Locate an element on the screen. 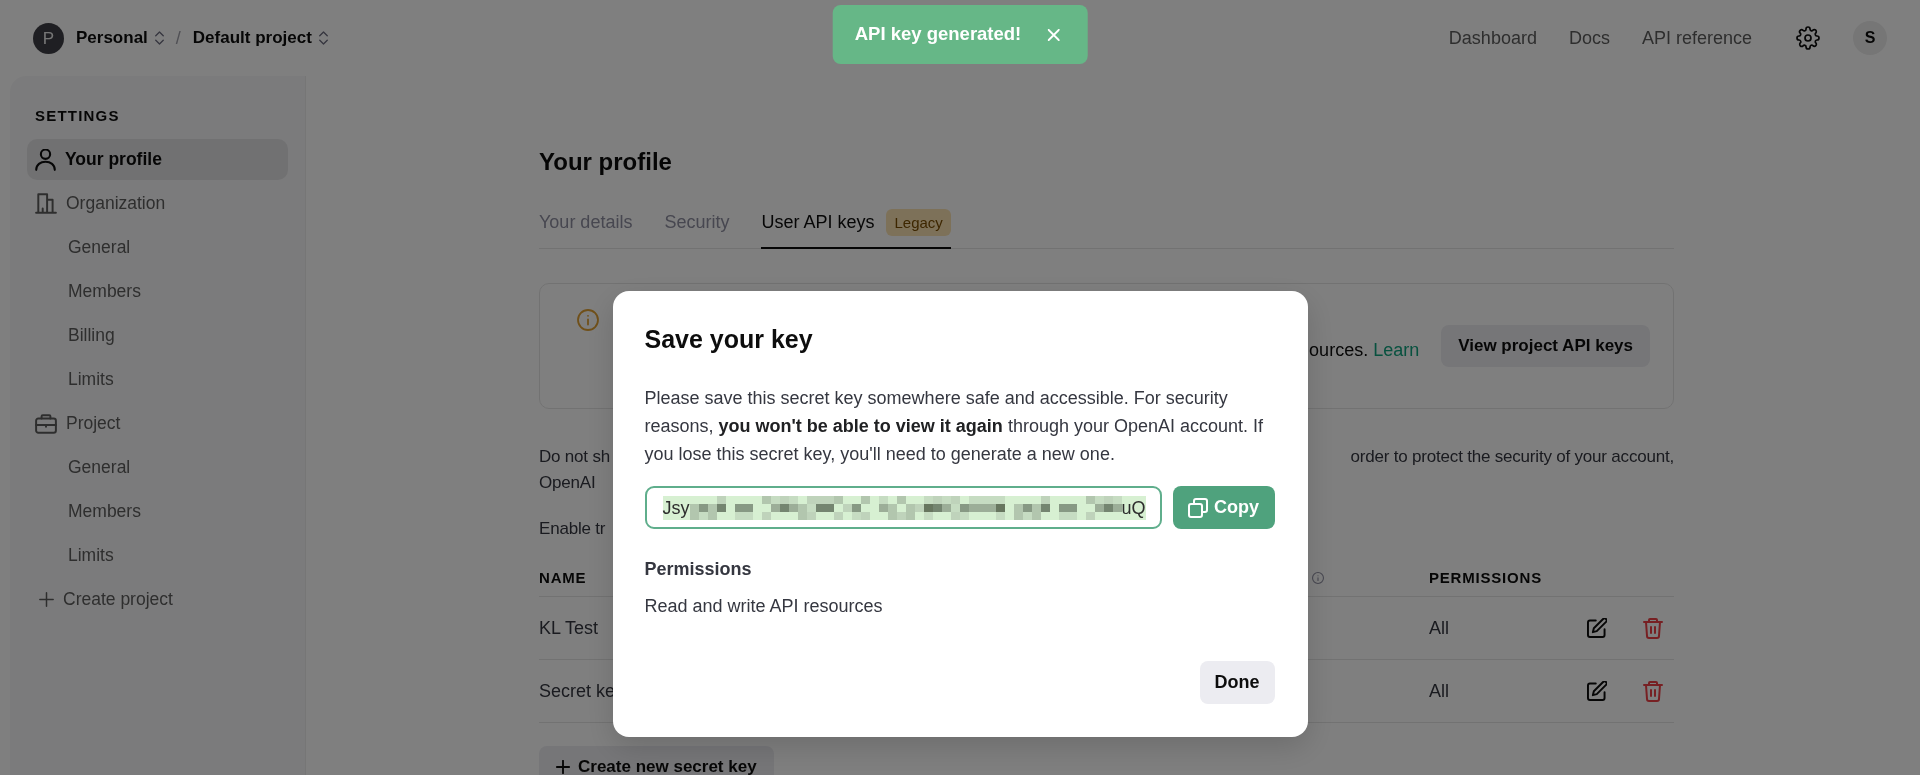 This screenshot has width=1920, height=775. table-cell: Secret ke is located at coordinates (577, 690).